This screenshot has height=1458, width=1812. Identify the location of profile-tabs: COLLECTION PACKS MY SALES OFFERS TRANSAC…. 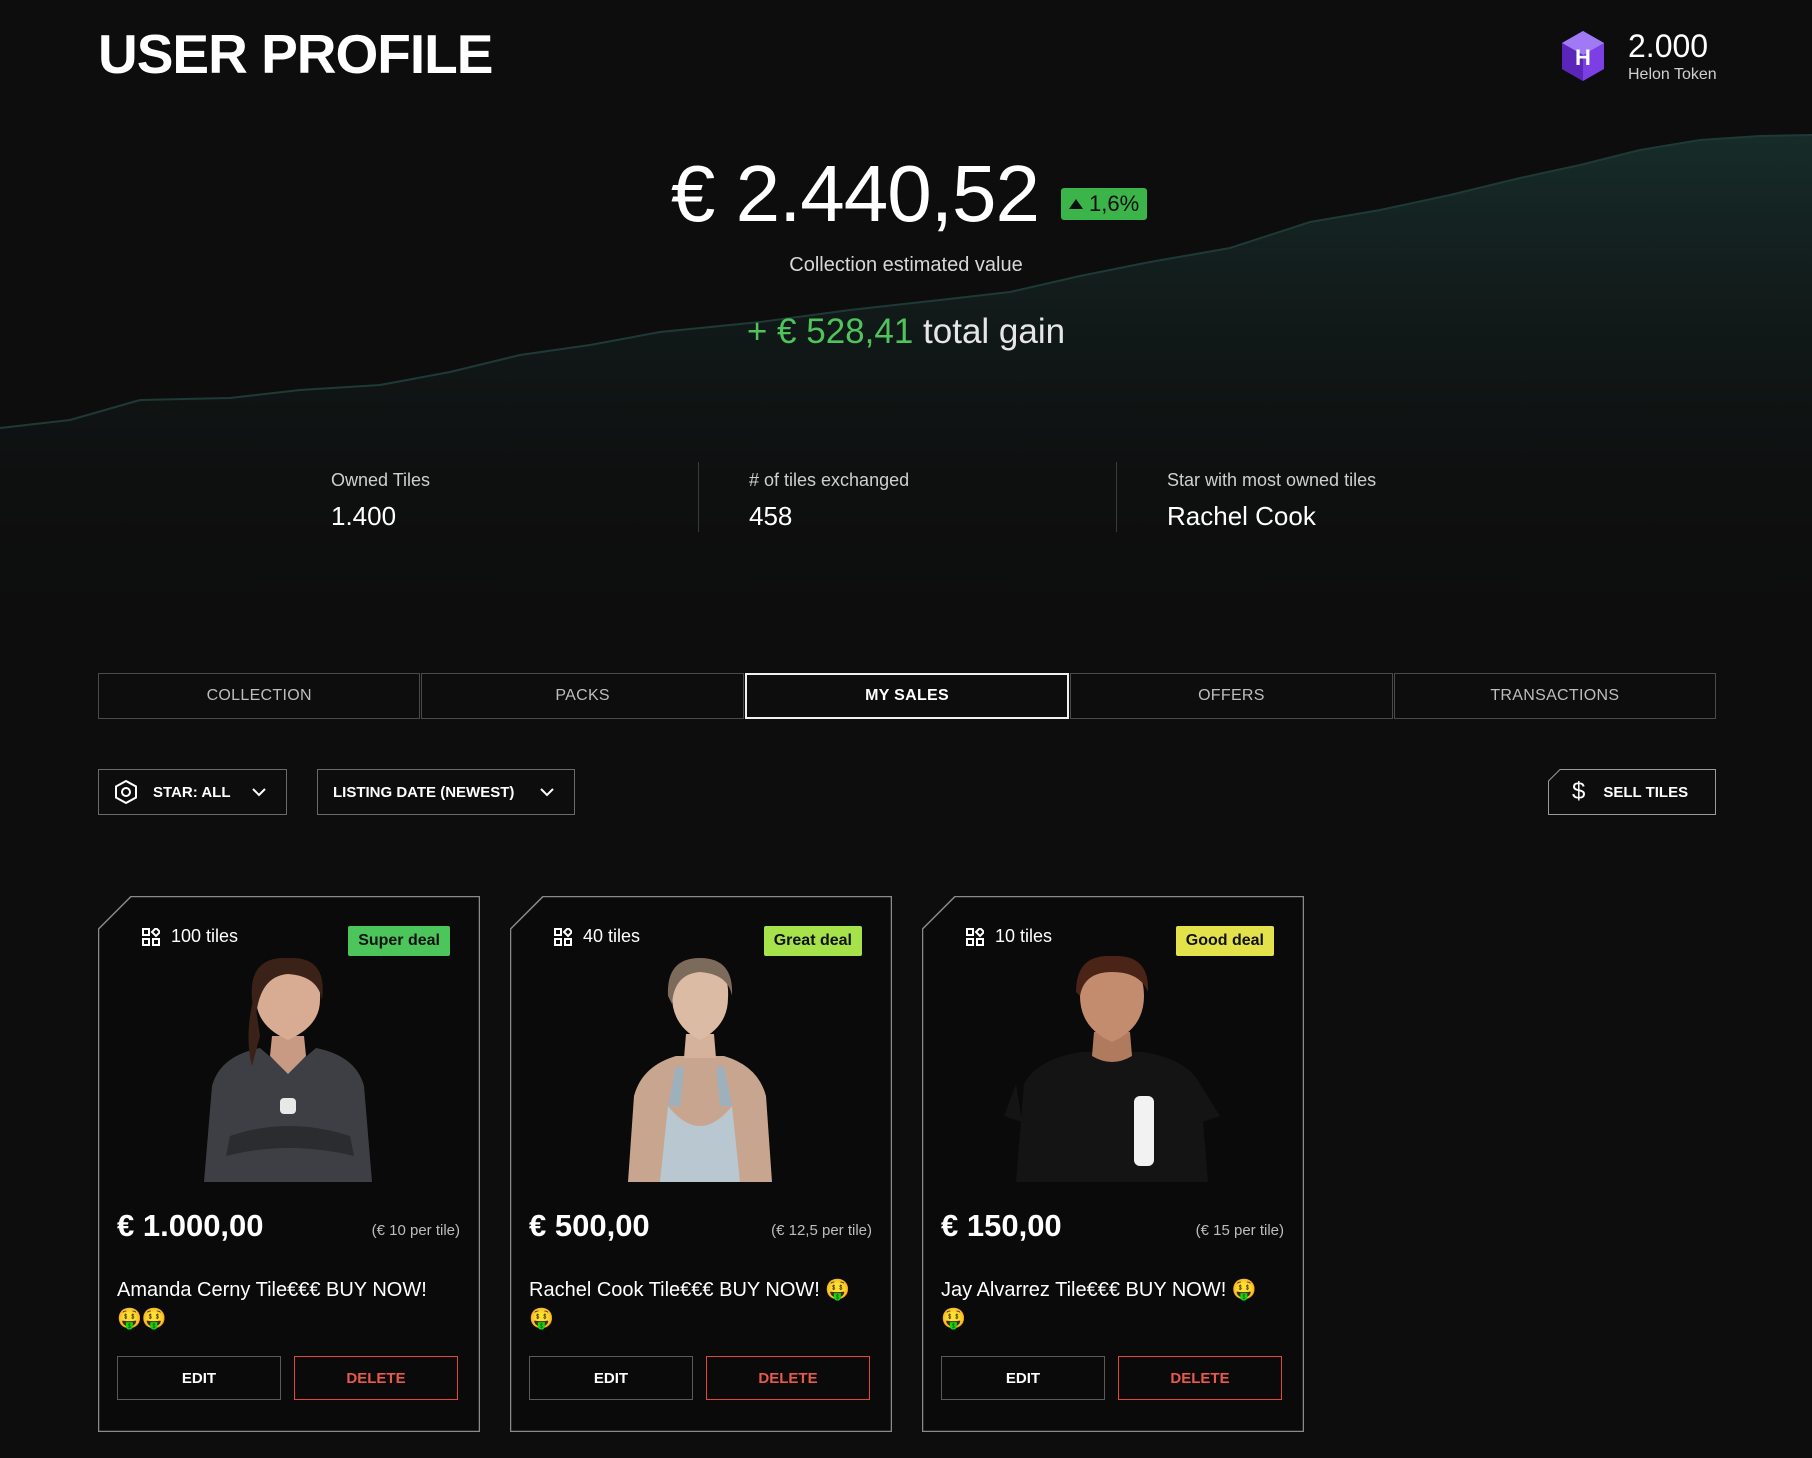
(907, 696).